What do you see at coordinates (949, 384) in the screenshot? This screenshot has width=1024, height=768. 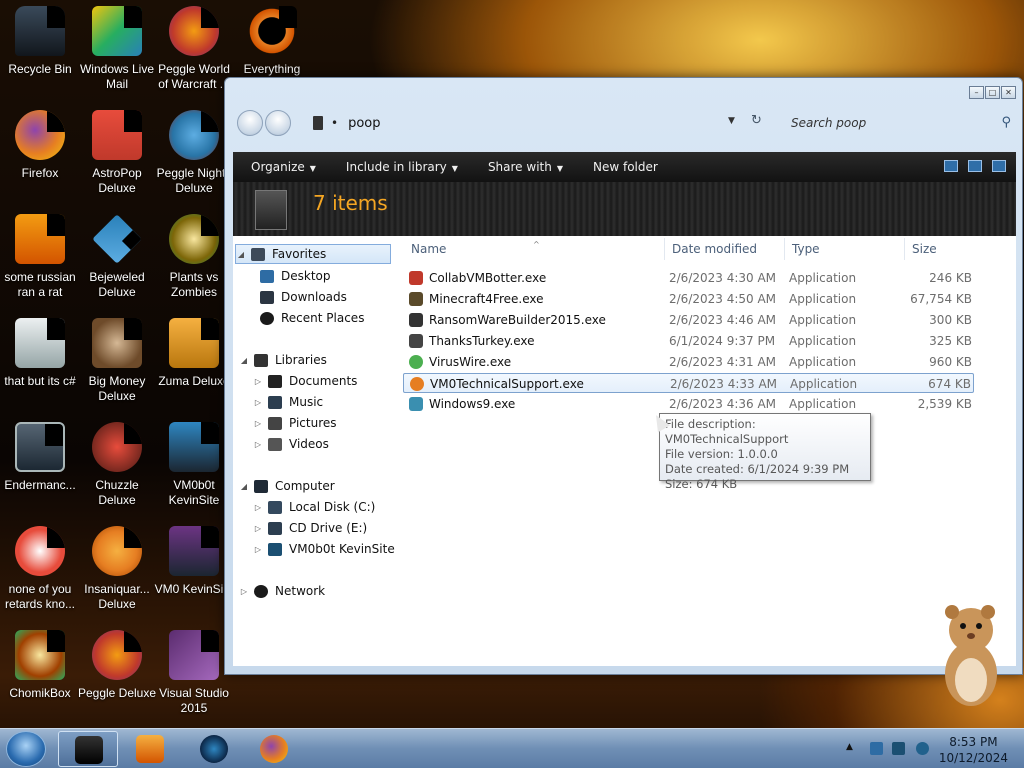 I see `file-size: 674 KB` at bounding box center [949, 384].